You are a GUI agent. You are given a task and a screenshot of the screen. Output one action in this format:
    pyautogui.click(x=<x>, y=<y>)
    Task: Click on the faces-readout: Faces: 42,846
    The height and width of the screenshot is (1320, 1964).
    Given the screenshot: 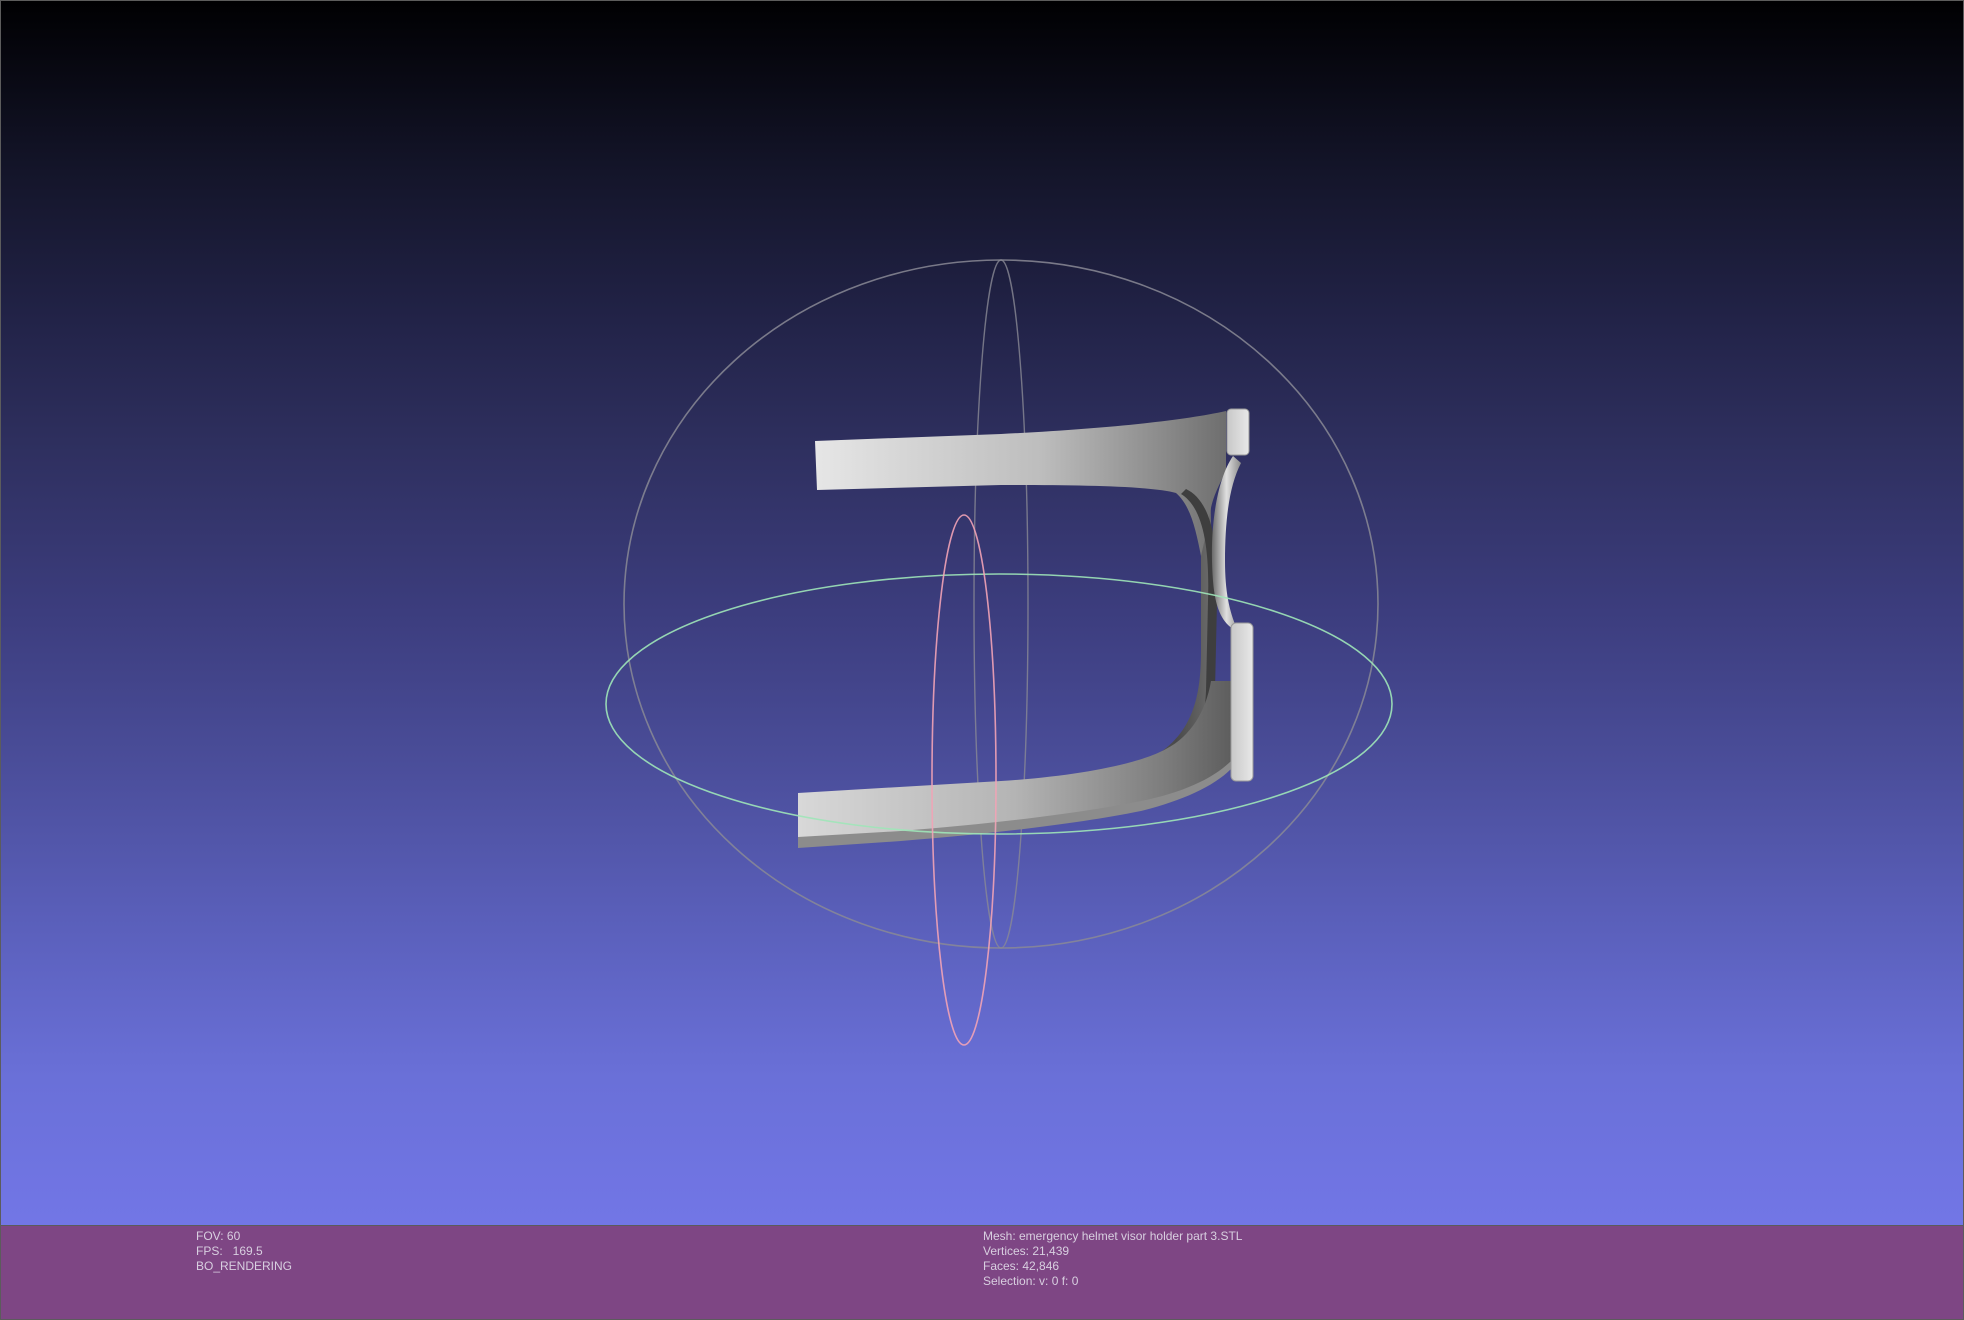 What is the action you would take?
    pyautogui.click(x=1021, y=1266)
    